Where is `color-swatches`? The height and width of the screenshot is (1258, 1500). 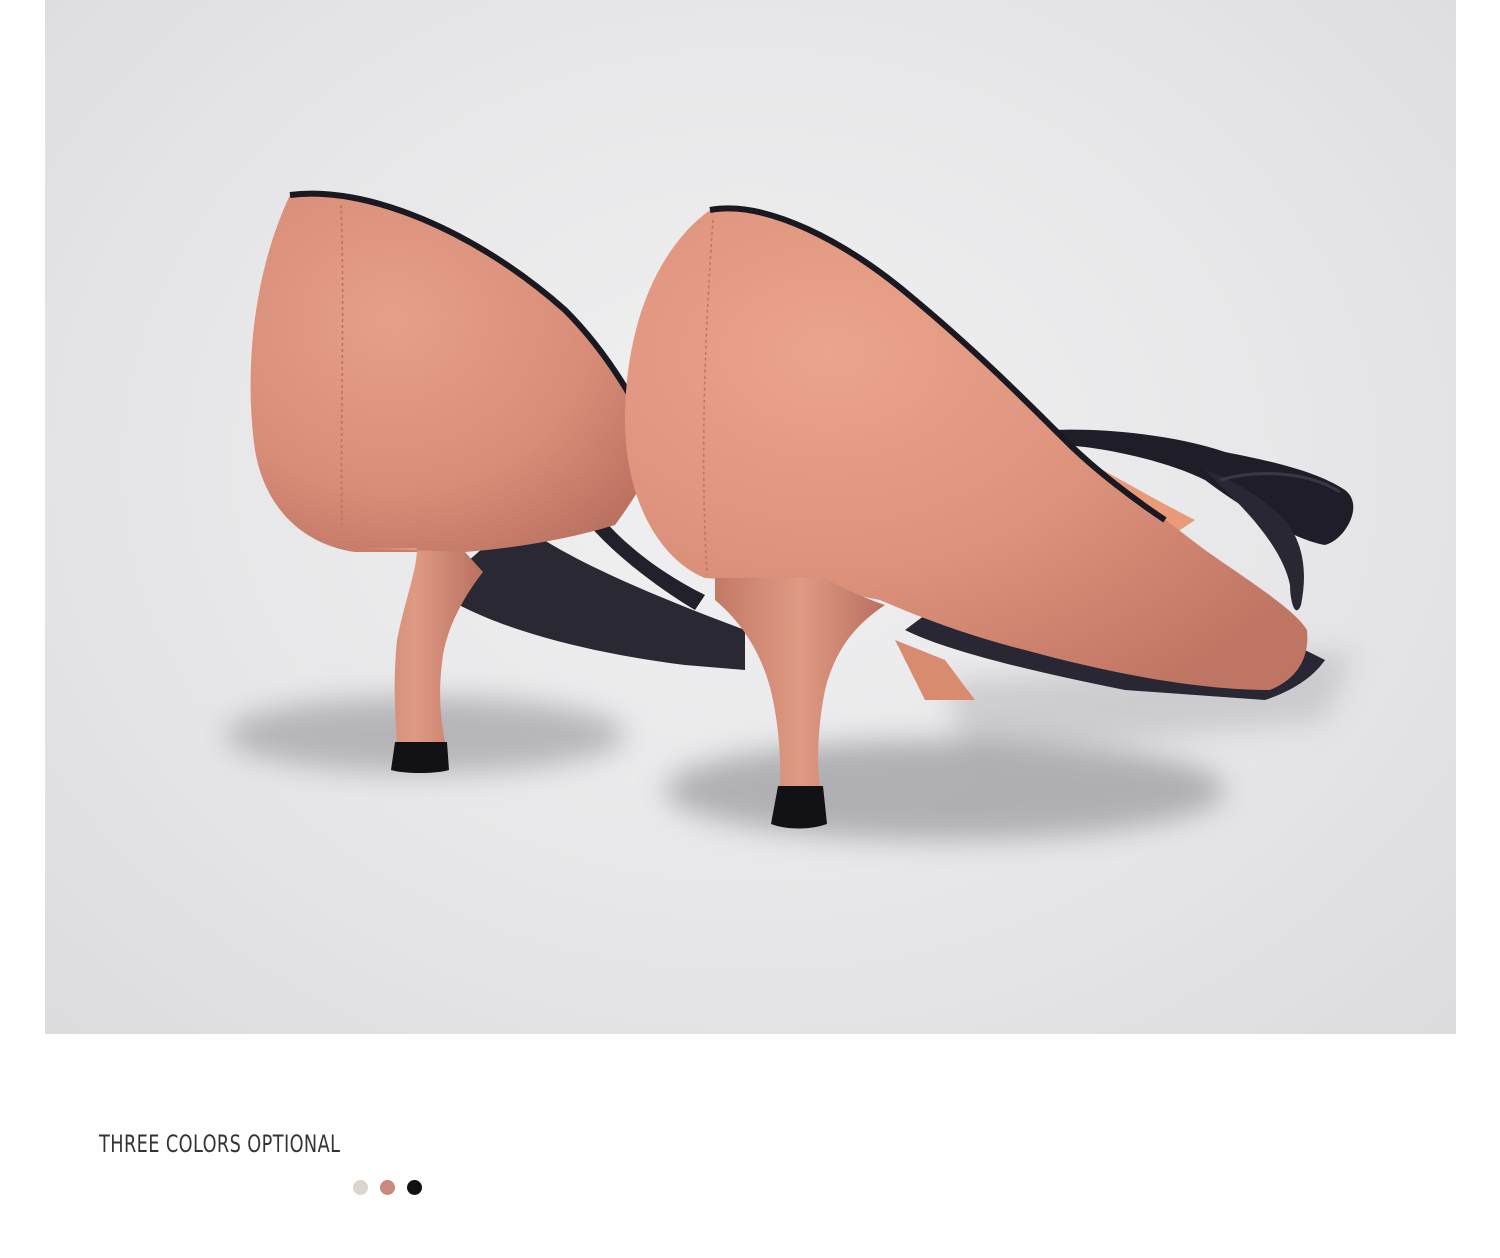 color-swatches is located at coordinates (387, 1187).